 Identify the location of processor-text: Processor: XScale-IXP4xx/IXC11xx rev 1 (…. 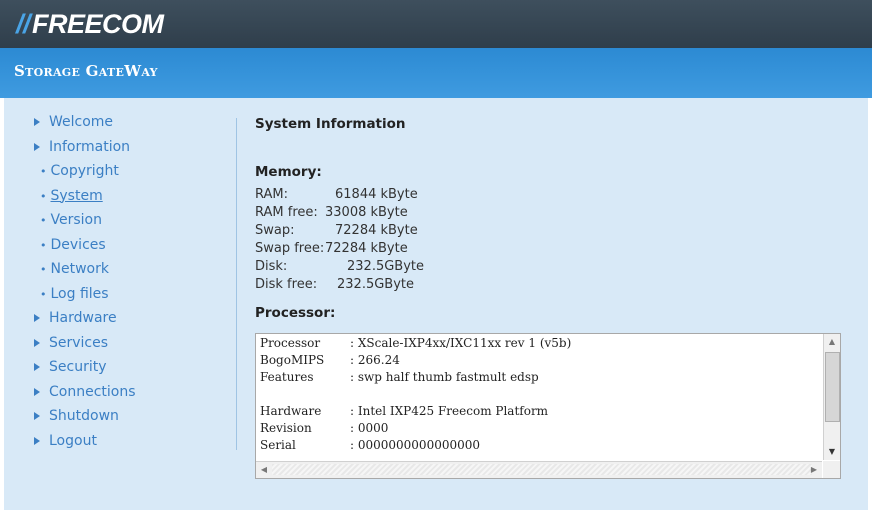
(539, 396).